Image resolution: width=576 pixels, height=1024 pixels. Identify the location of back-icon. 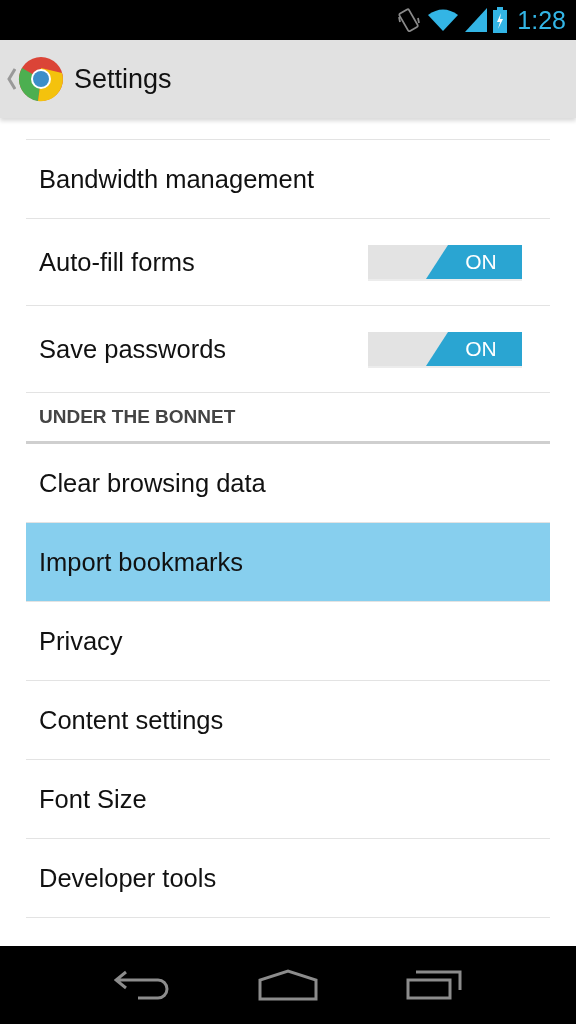
(142, 985).